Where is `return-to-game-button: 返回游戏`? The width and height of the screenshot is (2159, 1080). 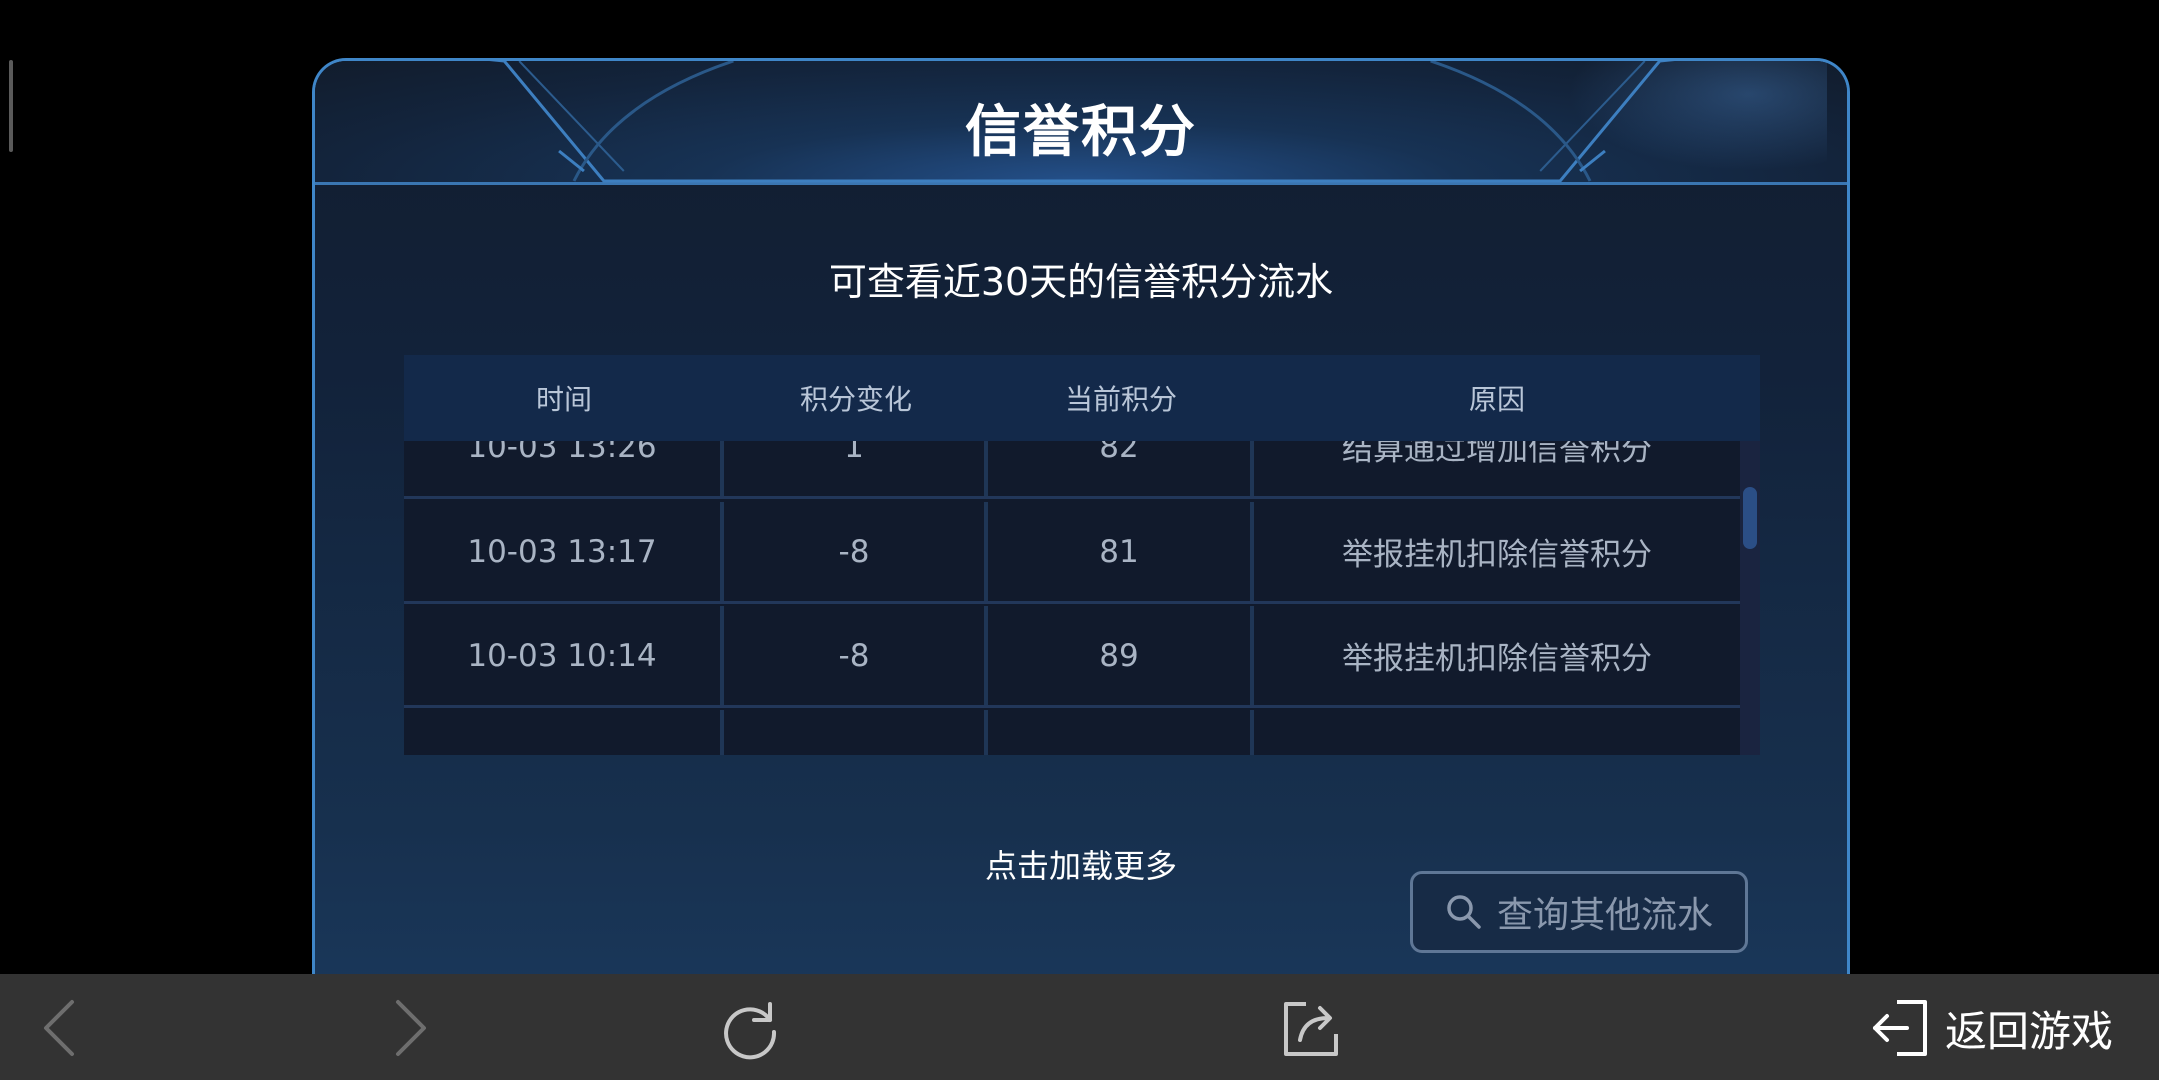 return-to-game-button: 返回游戏 is located at coordinates (1990, 1028).